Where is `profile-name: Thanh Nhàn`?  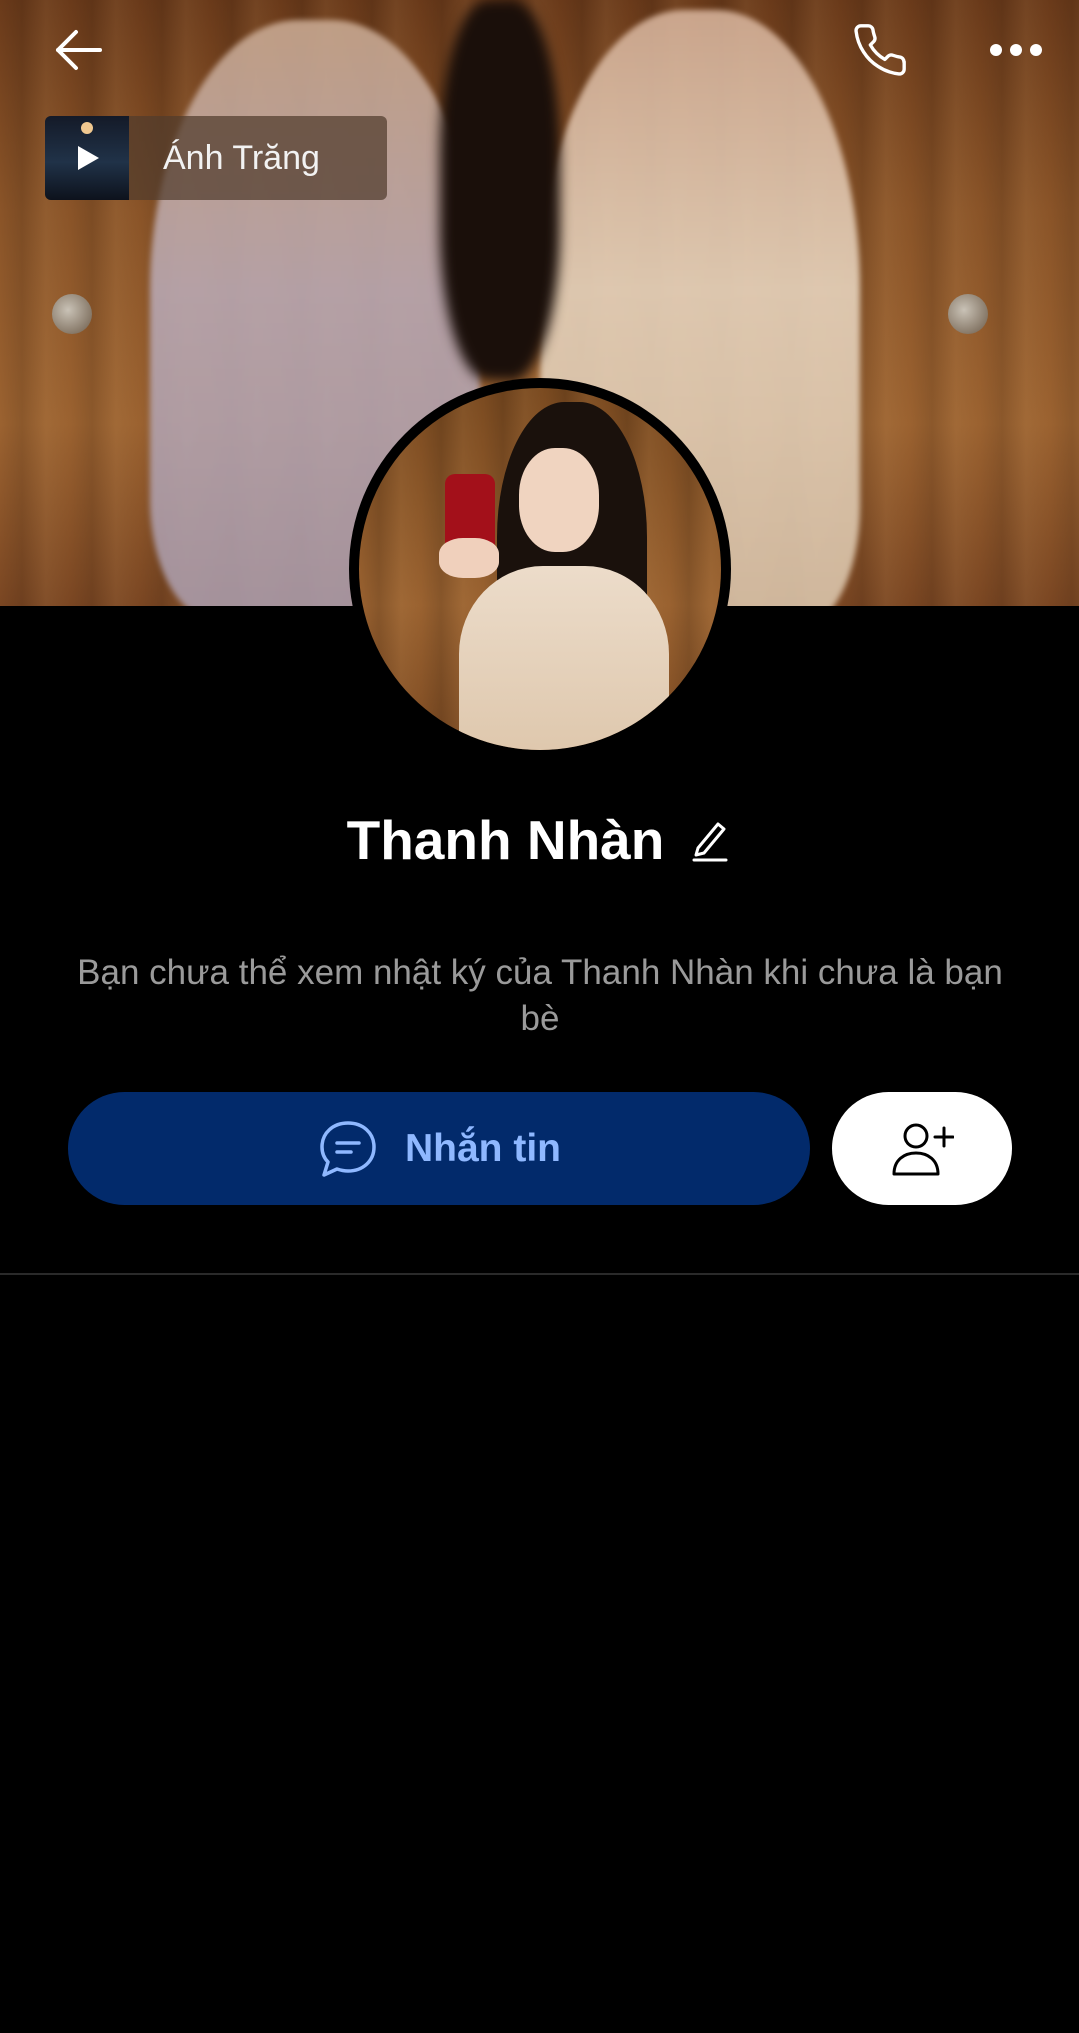
profile-name: Thanh Nhàn is located at coordinates (505, 840).